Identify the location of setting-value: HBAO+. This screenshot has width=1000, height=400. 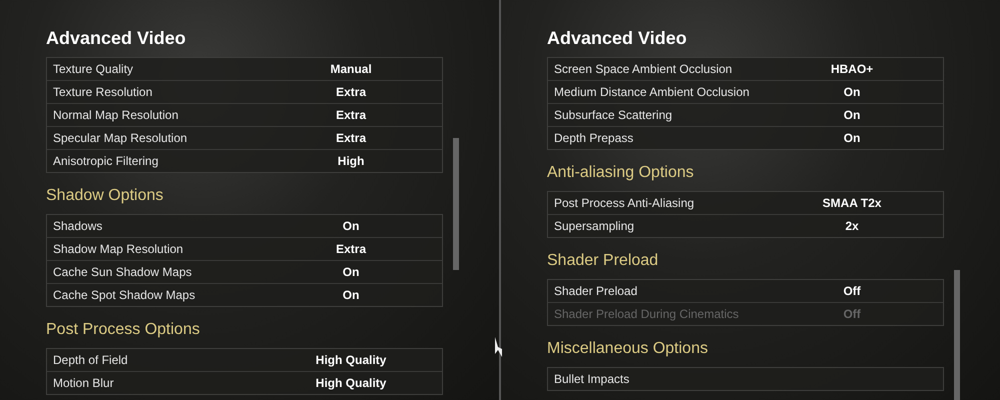
(852, 69).